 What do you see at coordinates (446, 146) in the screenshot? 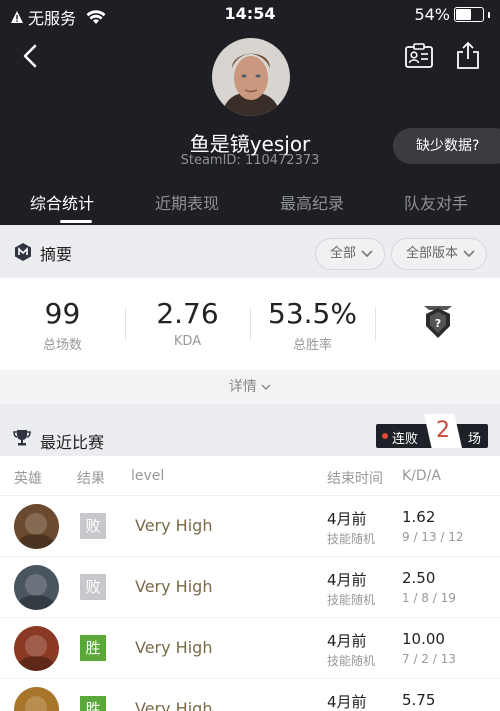
I see `missing-data-button: 缺少数据?` at bounding box center [446, 146].